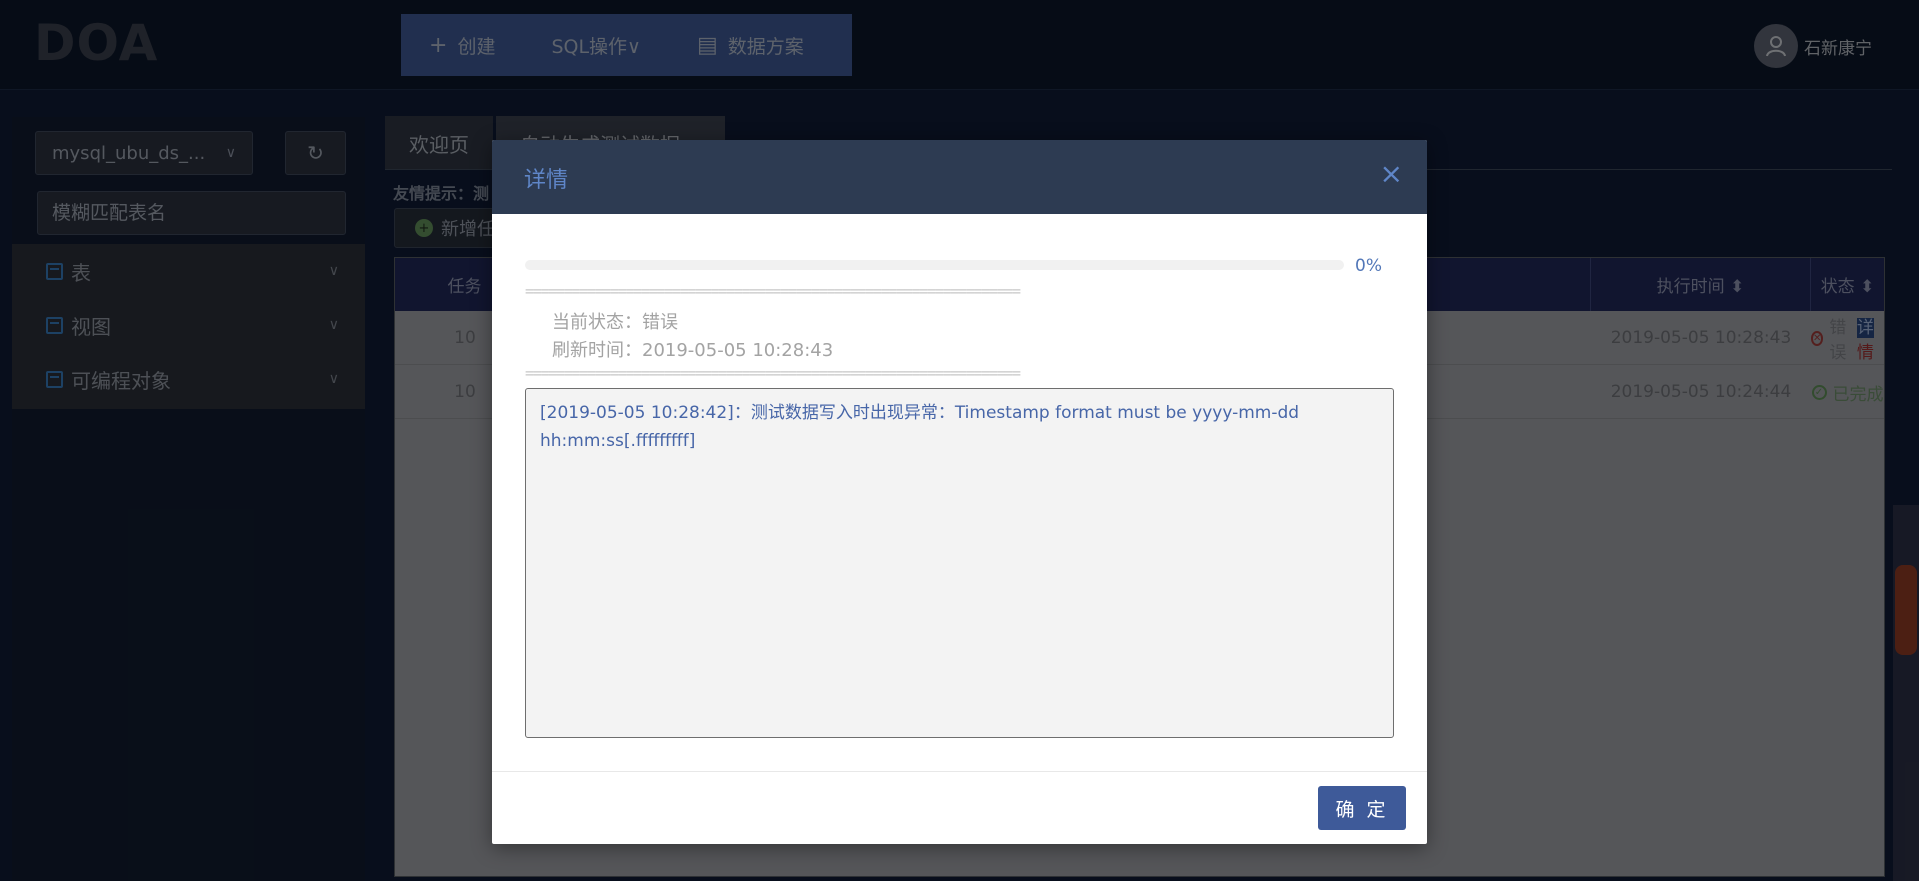  What do you see at coordinates (959, 177) in the screenshot?
I see `modal-header: 详情 ×` at bounding box center [959, 177].